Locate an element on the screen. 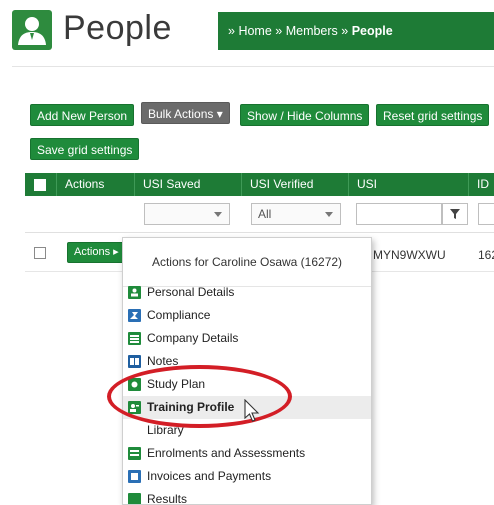 The image size is (494, 505). add-new-person-button: Add New Person is located at coordinates (82, 115).